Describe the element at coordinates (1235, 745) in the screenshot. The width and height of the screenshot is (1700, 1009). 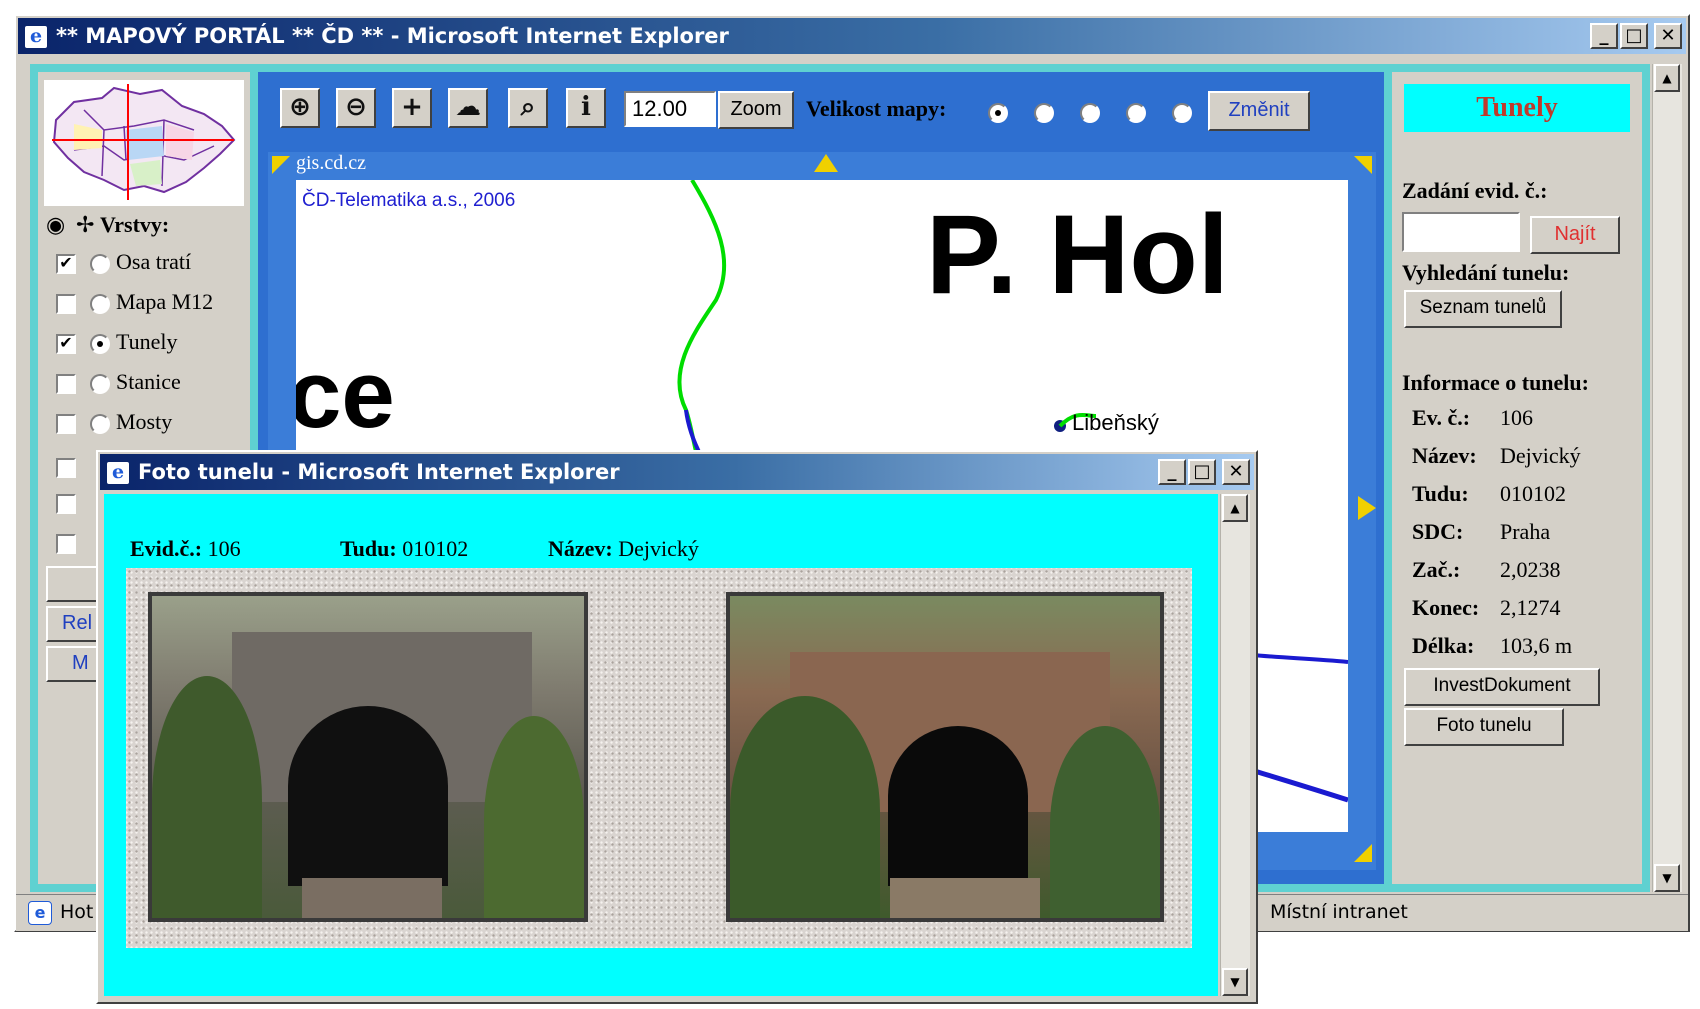
I see `popup-vertical-scrollbar: ▲ ▼` at that location.